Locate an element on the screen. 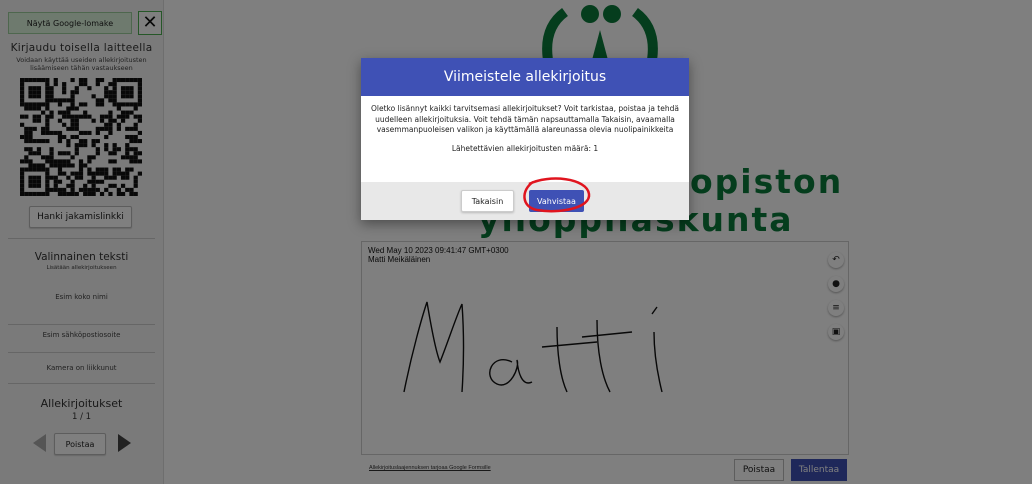 The height and width of the screenshot is (484, 1032). annotation-circle is located at coordinates (557, 195).